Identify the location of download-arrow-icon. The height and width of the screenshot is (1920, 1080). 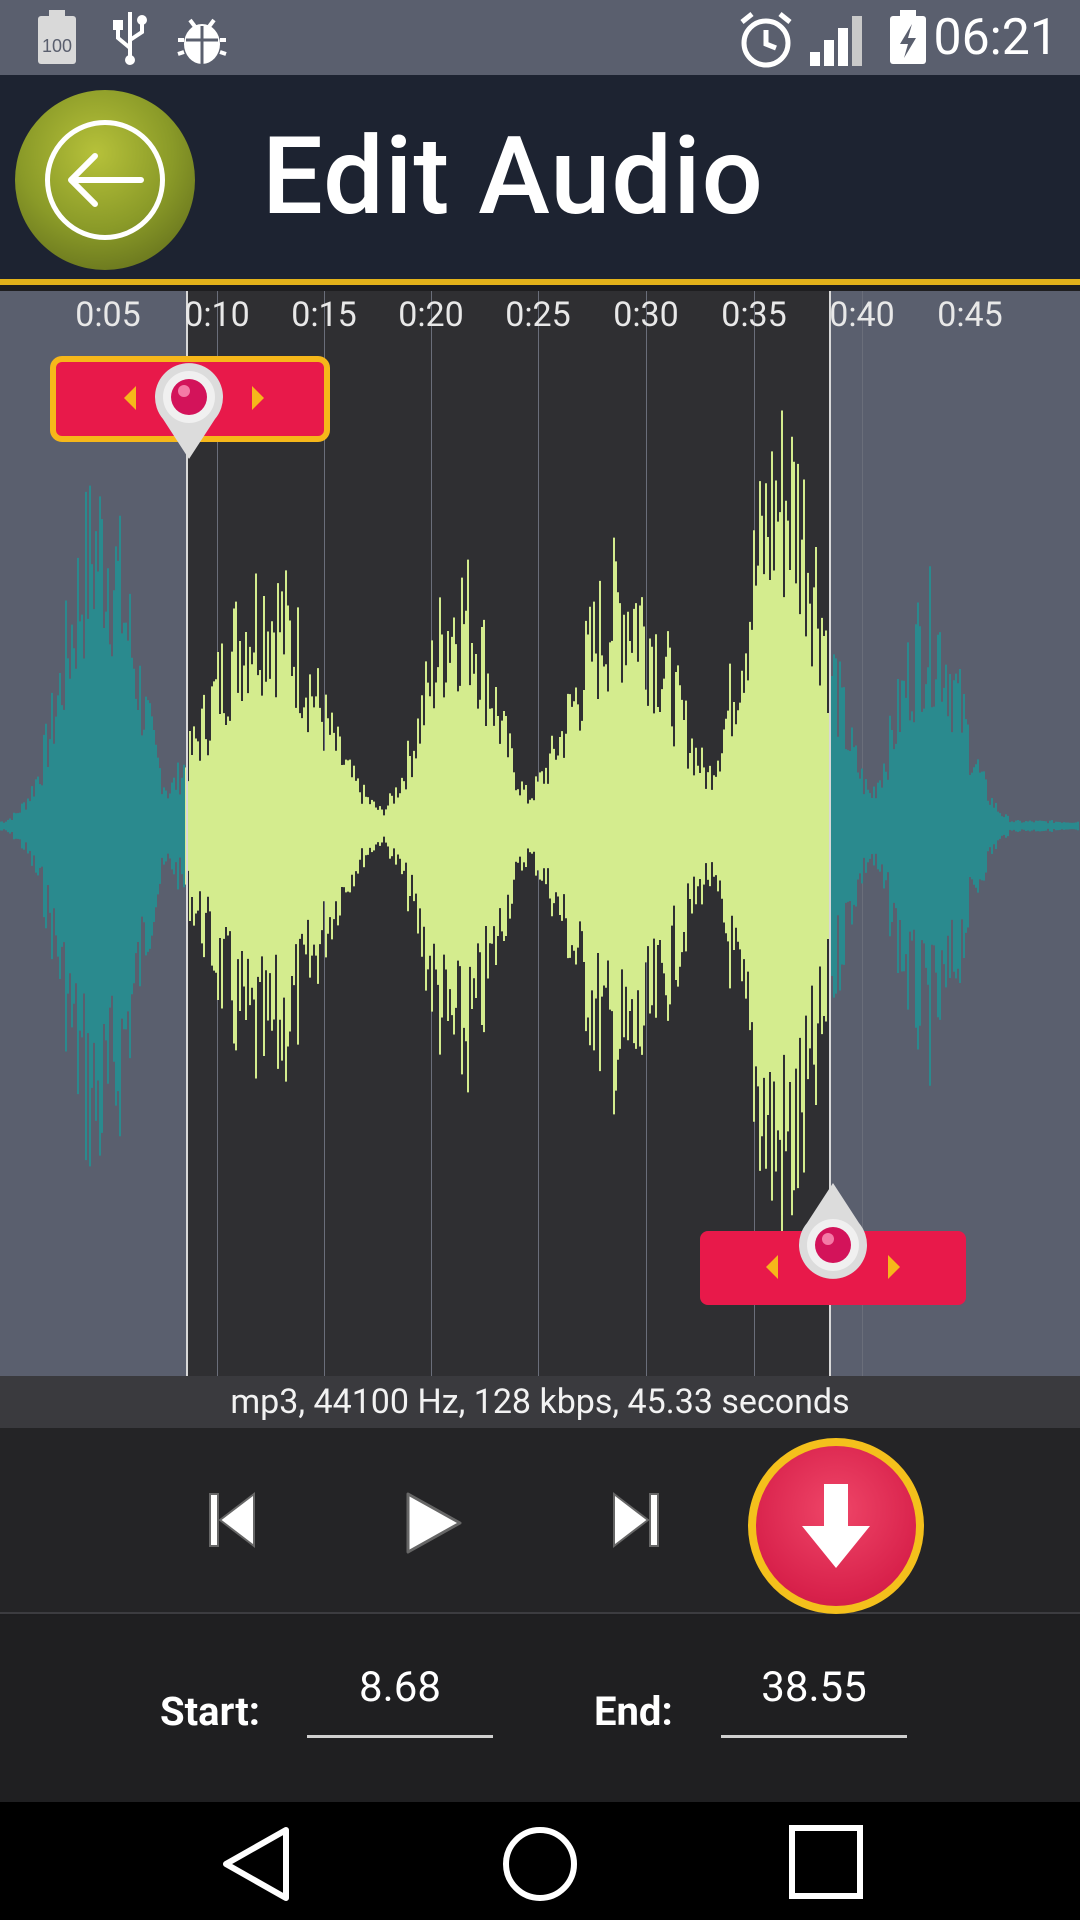
(836, 1526).